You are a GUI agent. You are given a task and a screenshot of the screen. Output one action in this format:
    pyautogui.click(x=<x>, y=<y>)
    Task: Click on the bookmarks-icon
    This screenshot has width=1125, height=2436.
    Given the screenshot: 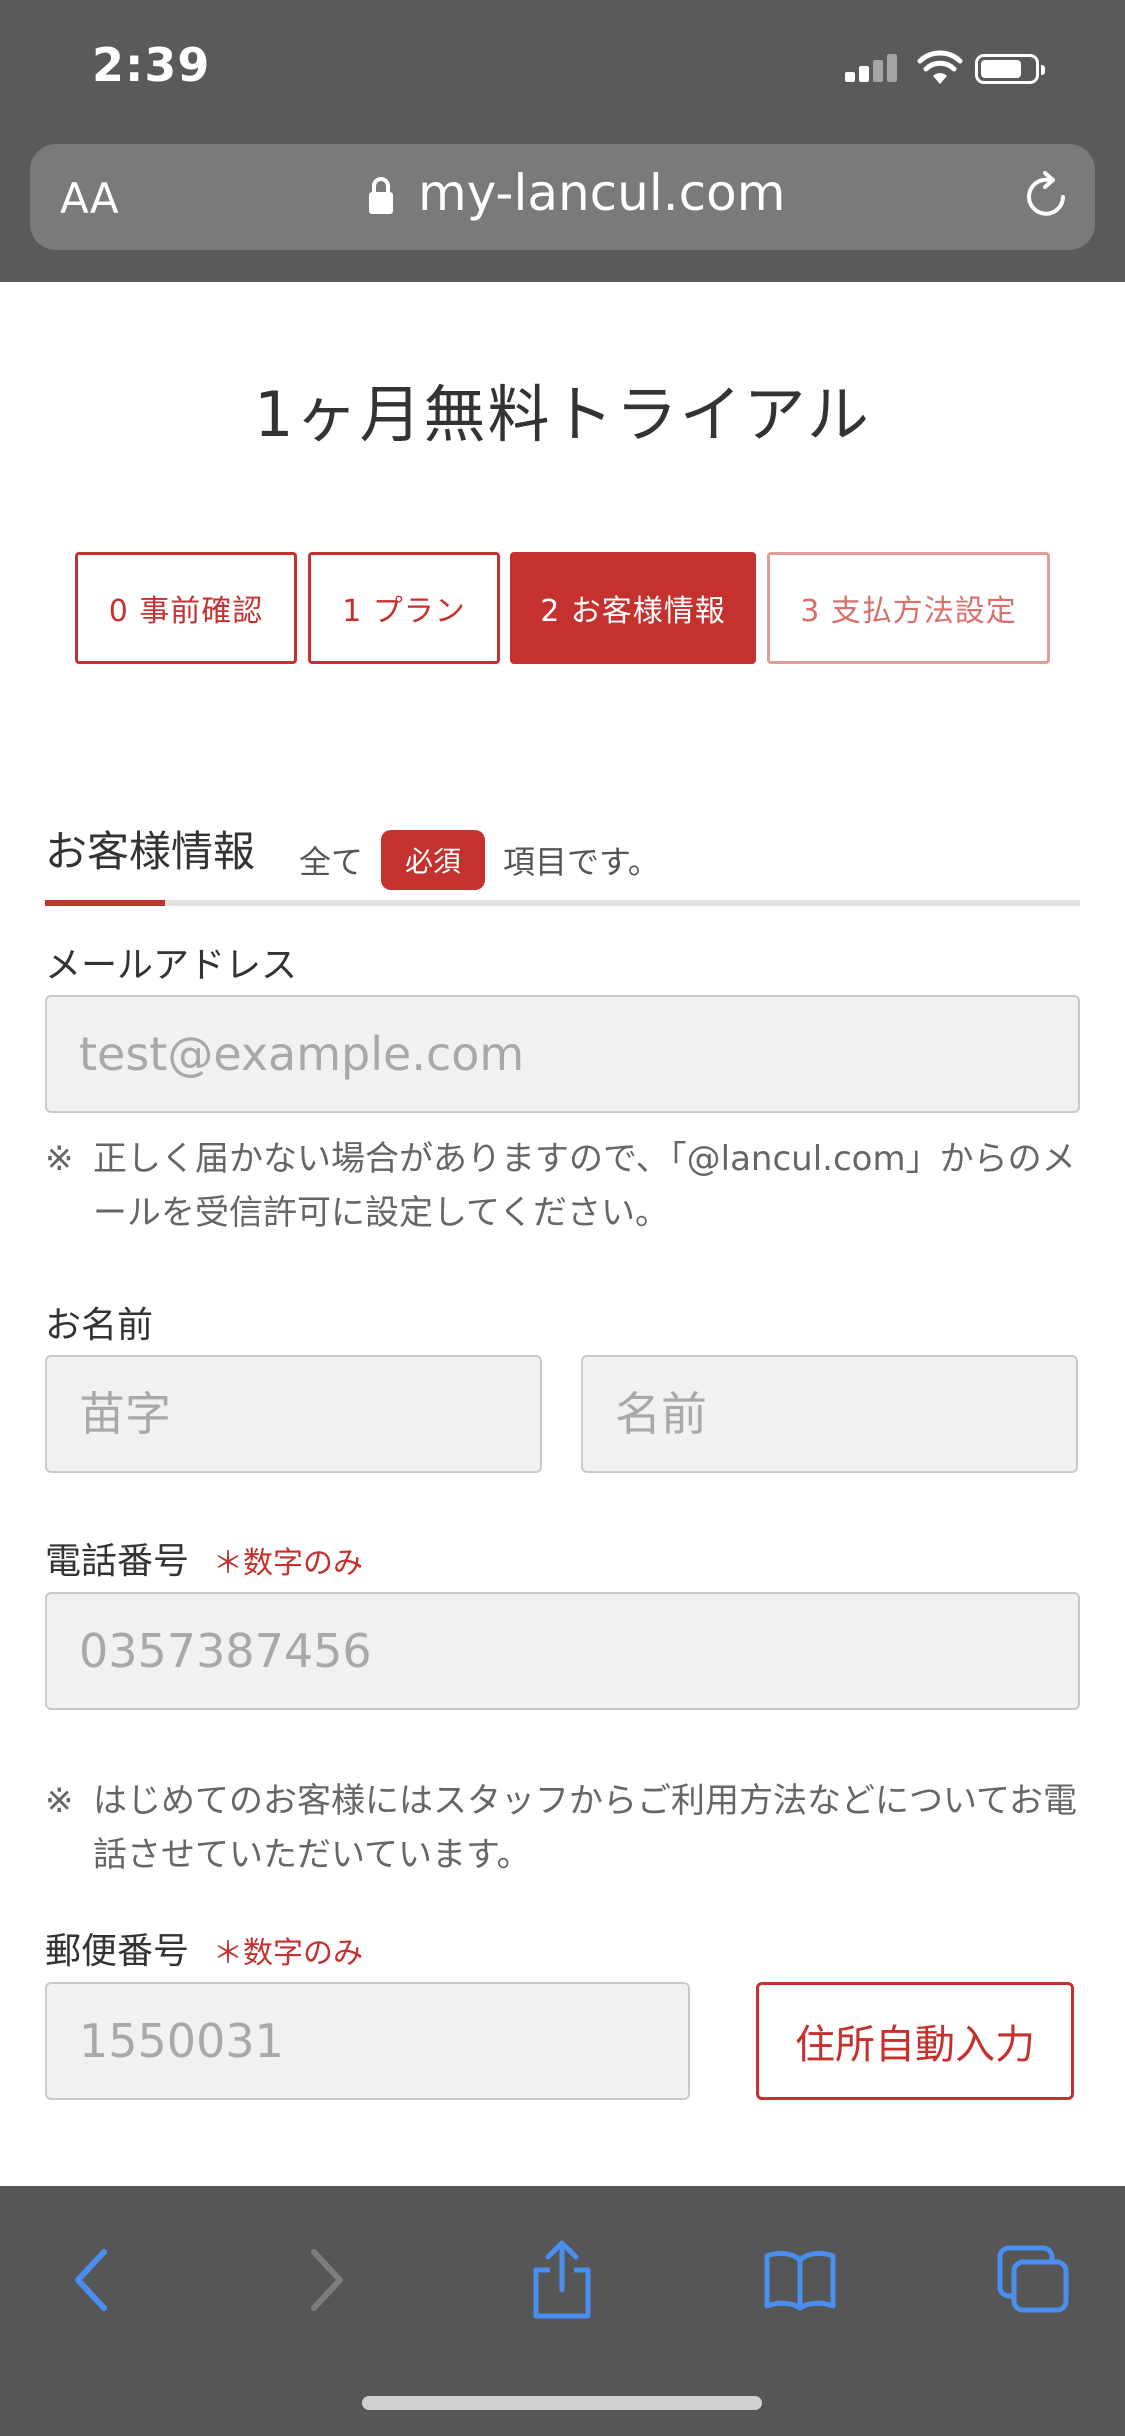 What is the action you would take?
    pyautogui.click(x=800, y=2280)
    